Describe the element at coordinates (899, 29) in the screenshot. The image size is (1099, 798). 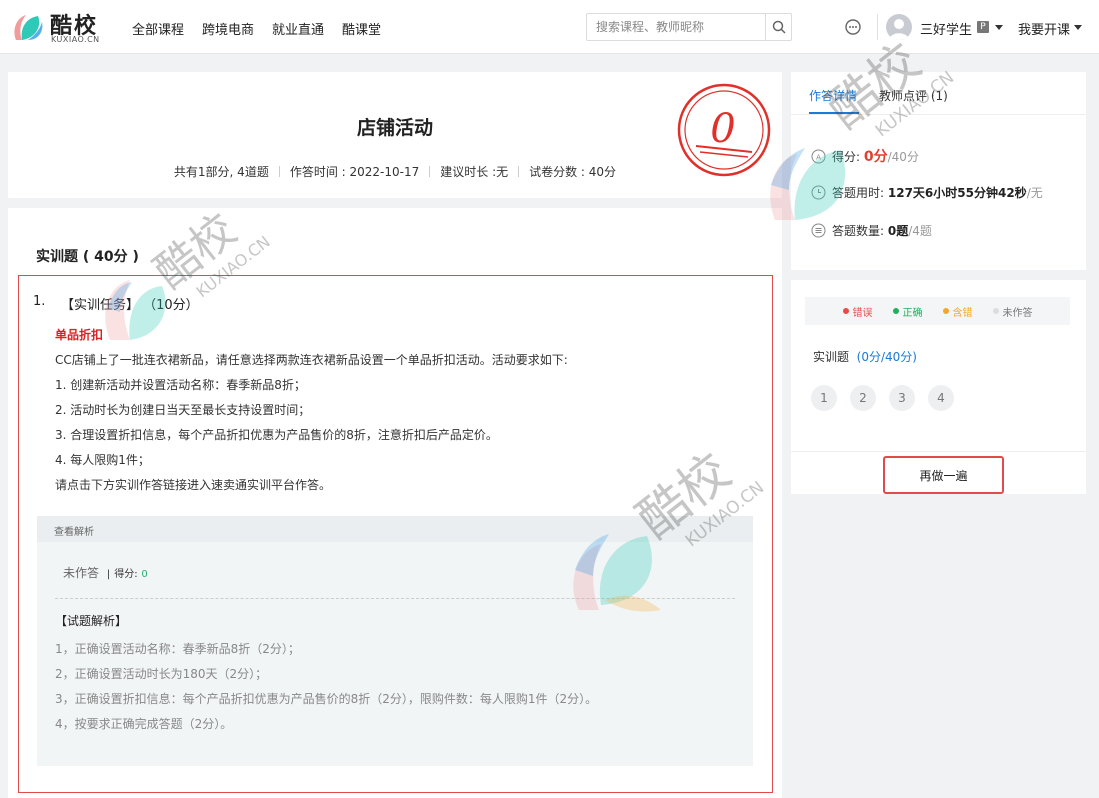
I see `user-avatar-icon` at that location.